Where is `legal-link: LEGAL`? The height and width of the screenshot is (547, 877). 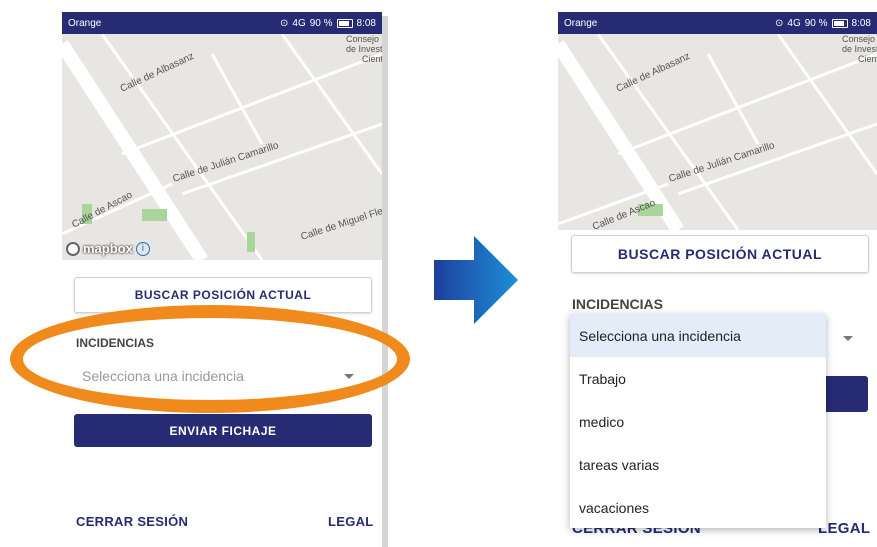
legal-link: LEGAL is located at coordinates (351, 521).